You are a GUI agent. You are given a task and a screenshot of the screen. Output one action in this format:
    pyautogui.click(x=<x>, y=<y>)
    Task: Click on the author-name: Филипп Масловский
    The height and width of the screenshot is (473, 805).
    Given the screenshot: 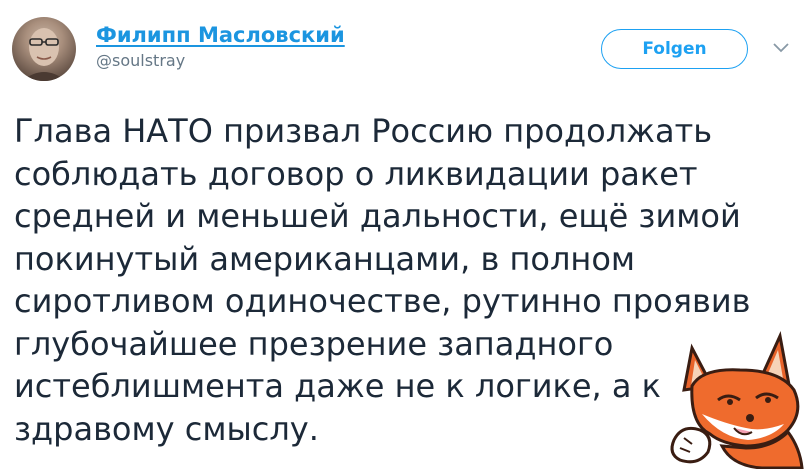 What is the action you would take?
    pyautogui.click(x=220, y=35)
    